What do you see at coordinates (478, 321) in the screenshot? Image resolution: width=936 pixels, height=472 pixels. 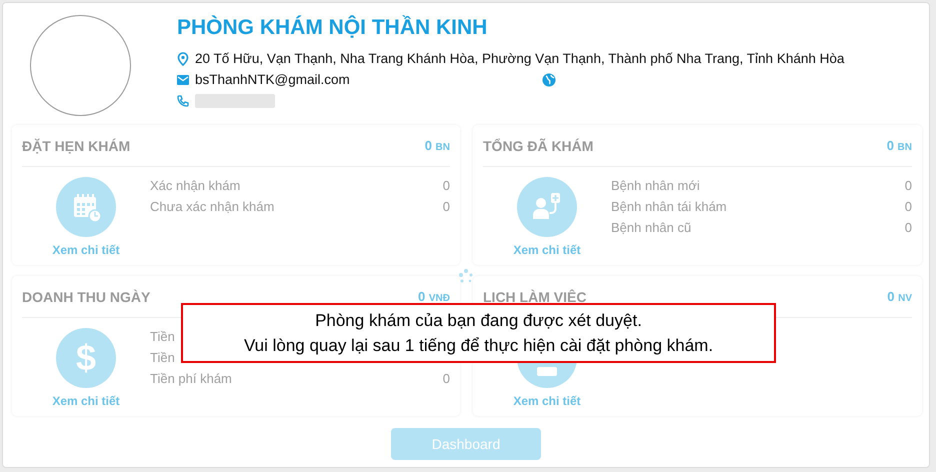 I see `notice-text: Phòng khám của bạn đang được xét duyệt.` at bounding box center [478, 321].